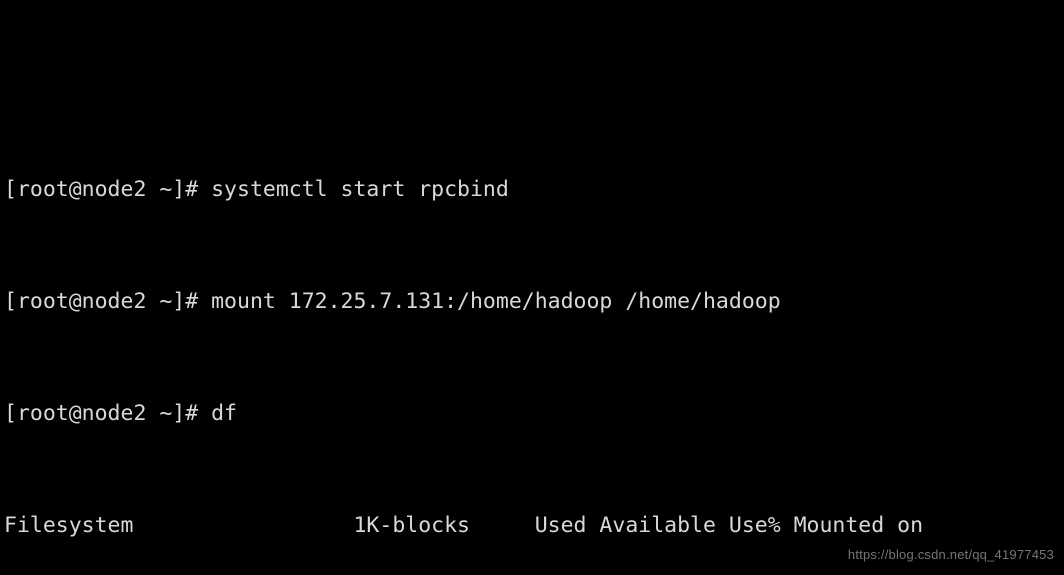  I want to click on terminal-line-command-systemctl: [root@node2 ~]# systemctl start rpcbind, so click(256, 189).